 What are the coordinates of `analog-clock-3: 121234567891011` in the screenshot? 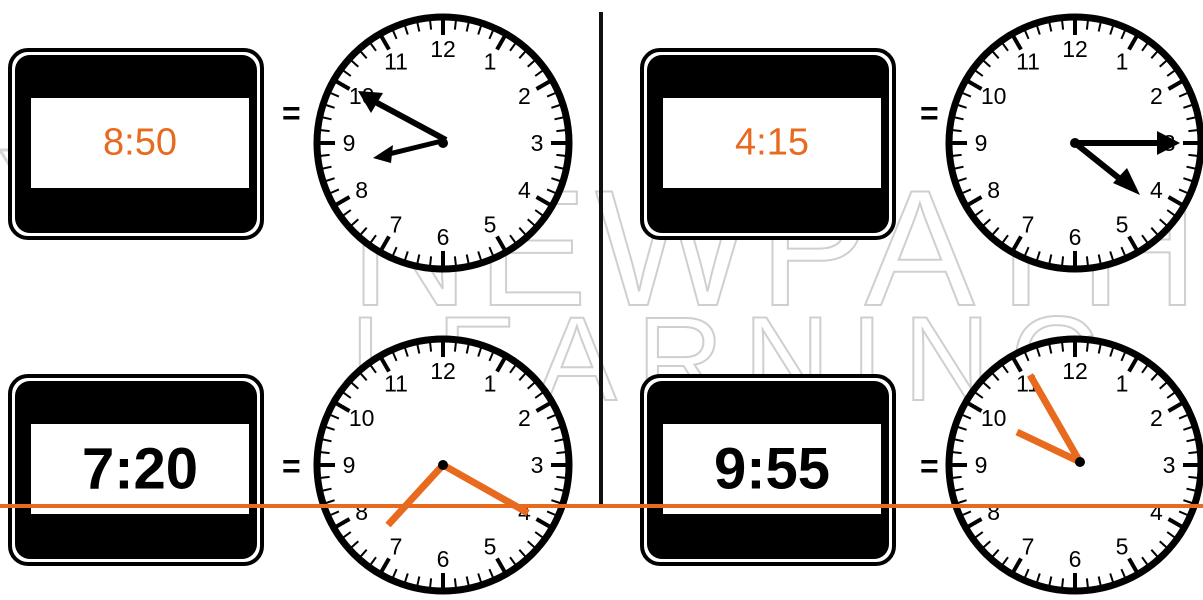 It's located at (443, 465).